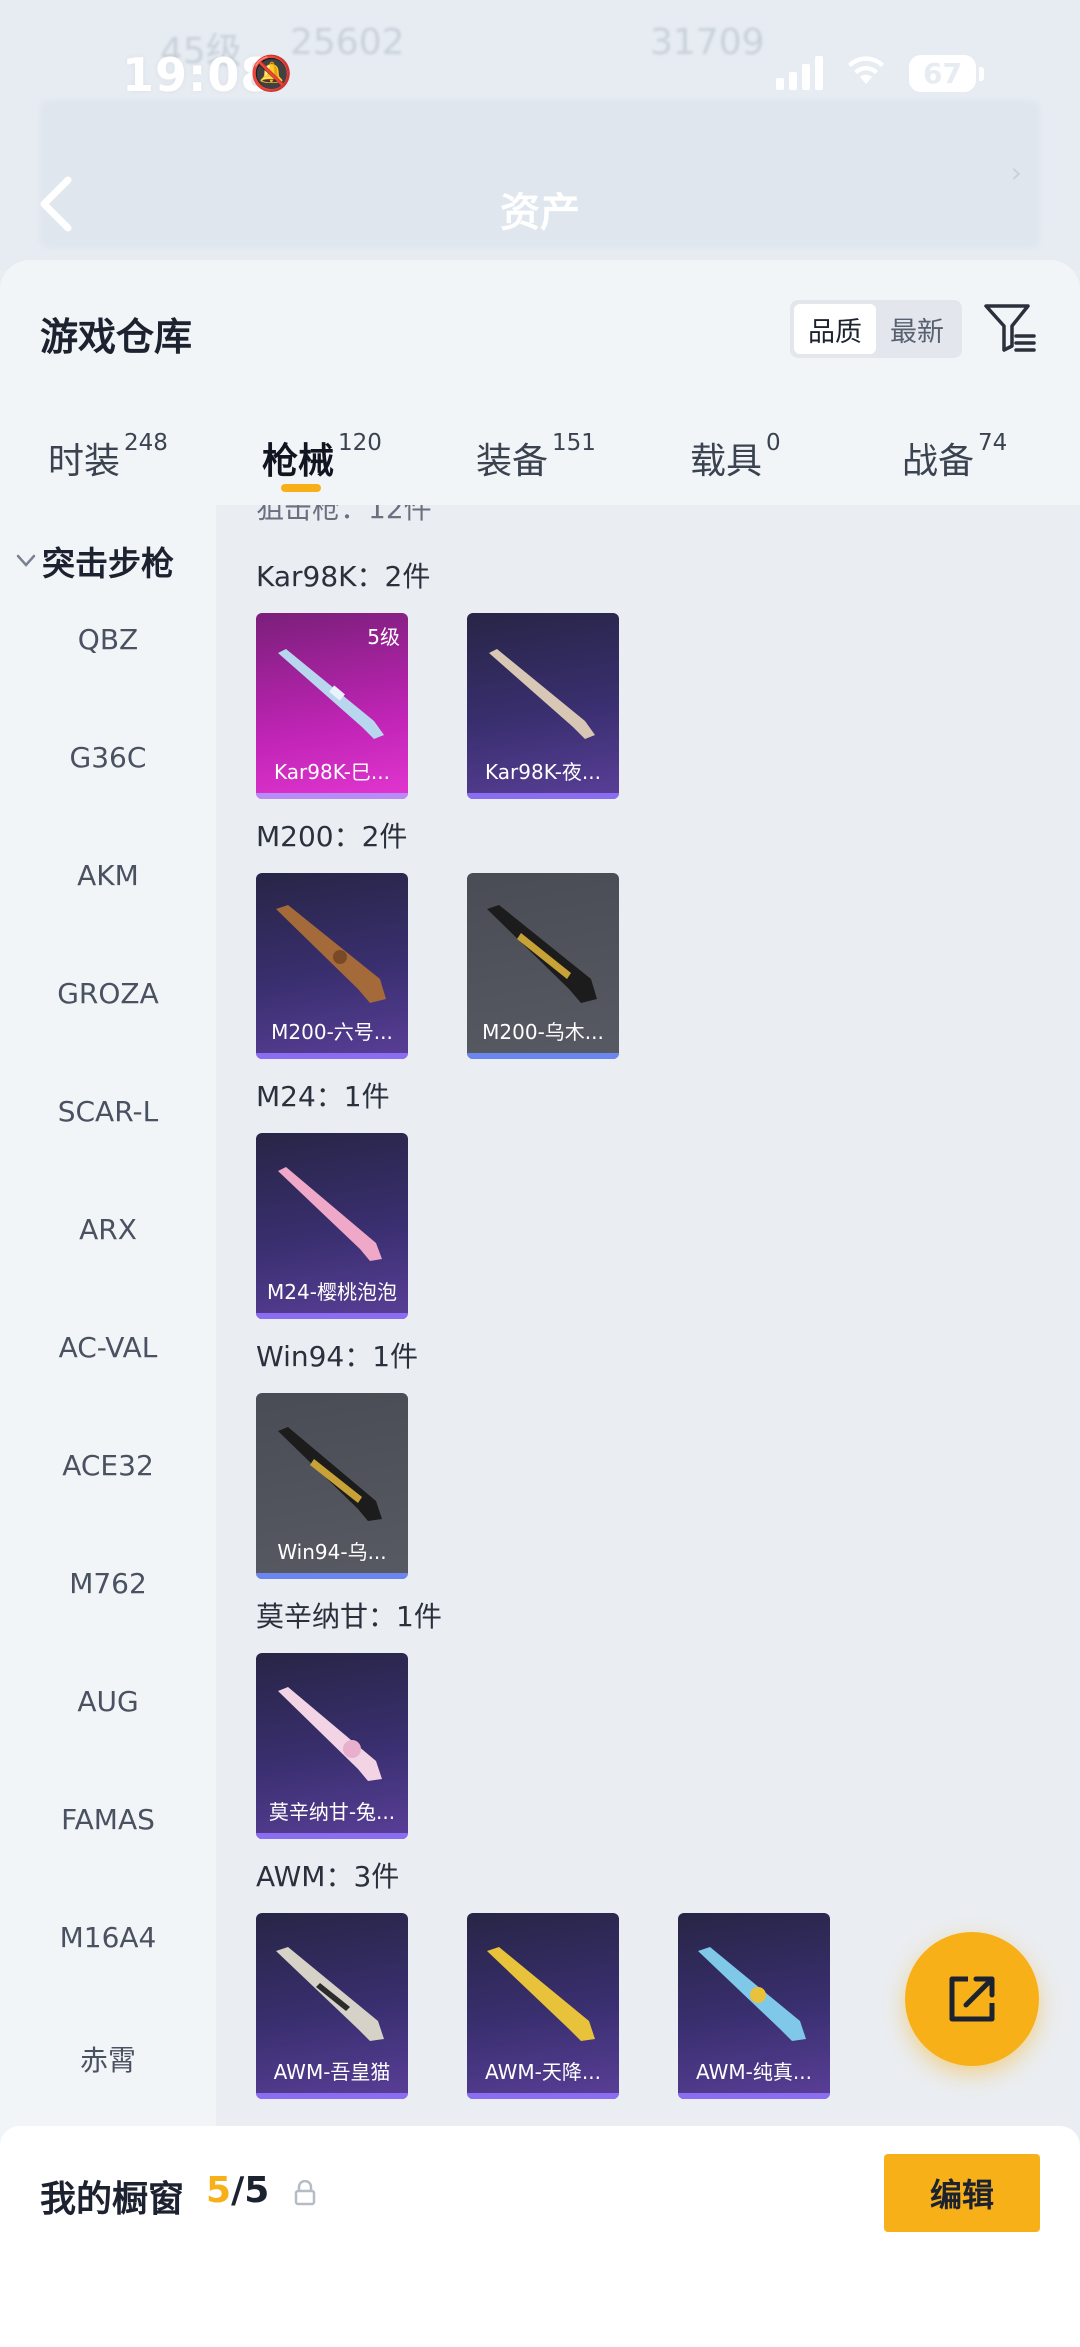 The width and height of the screenshot is (1080, 2347). I want to click on lock-icon, so click(305, 2193).